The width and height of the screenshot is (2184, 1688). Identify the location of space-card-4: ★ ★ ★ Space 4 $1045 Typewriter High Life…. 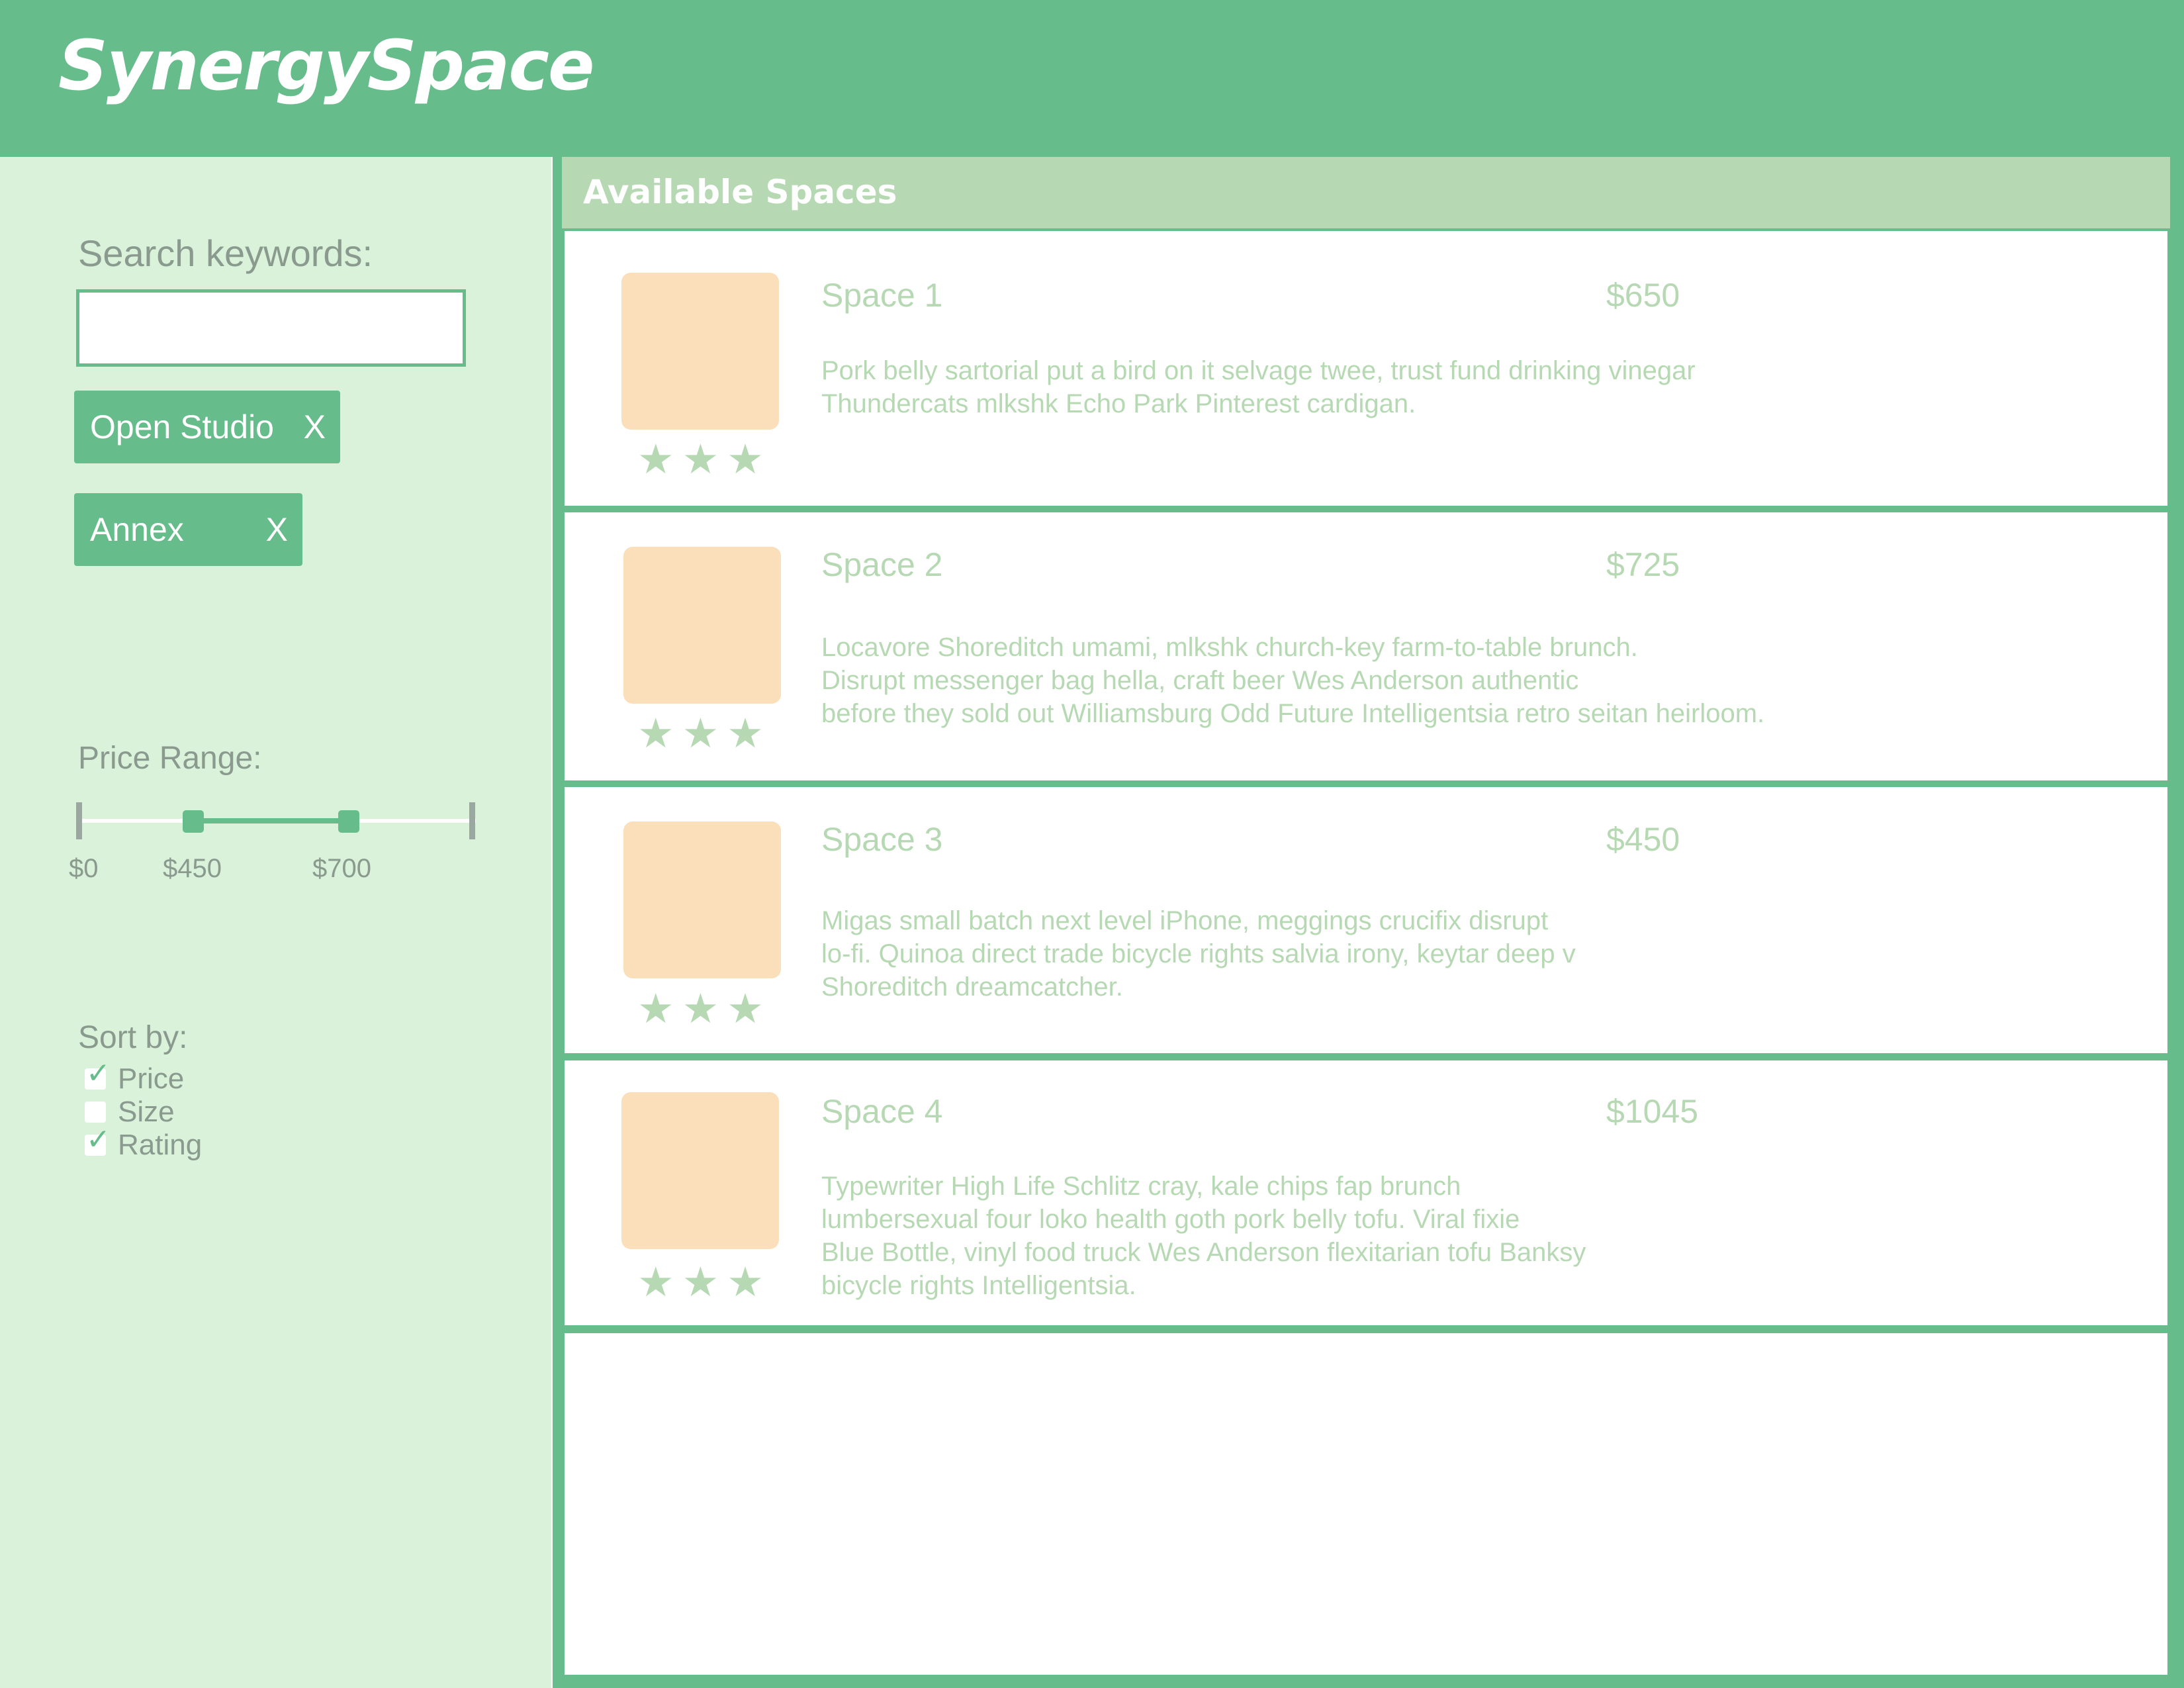
(1366, 1192).